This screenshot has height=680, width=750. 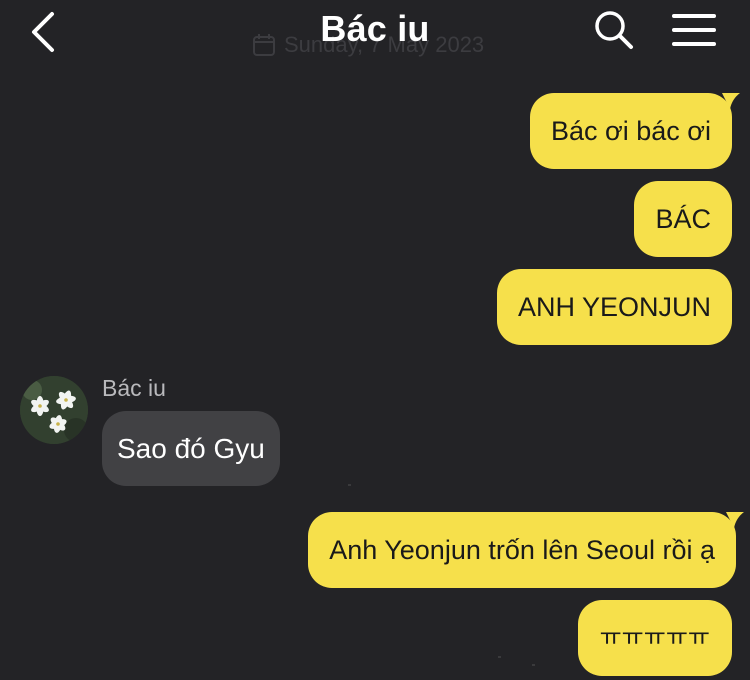 I want to click on message-text: Sao đó Gyu, so click(x=191, y=448).